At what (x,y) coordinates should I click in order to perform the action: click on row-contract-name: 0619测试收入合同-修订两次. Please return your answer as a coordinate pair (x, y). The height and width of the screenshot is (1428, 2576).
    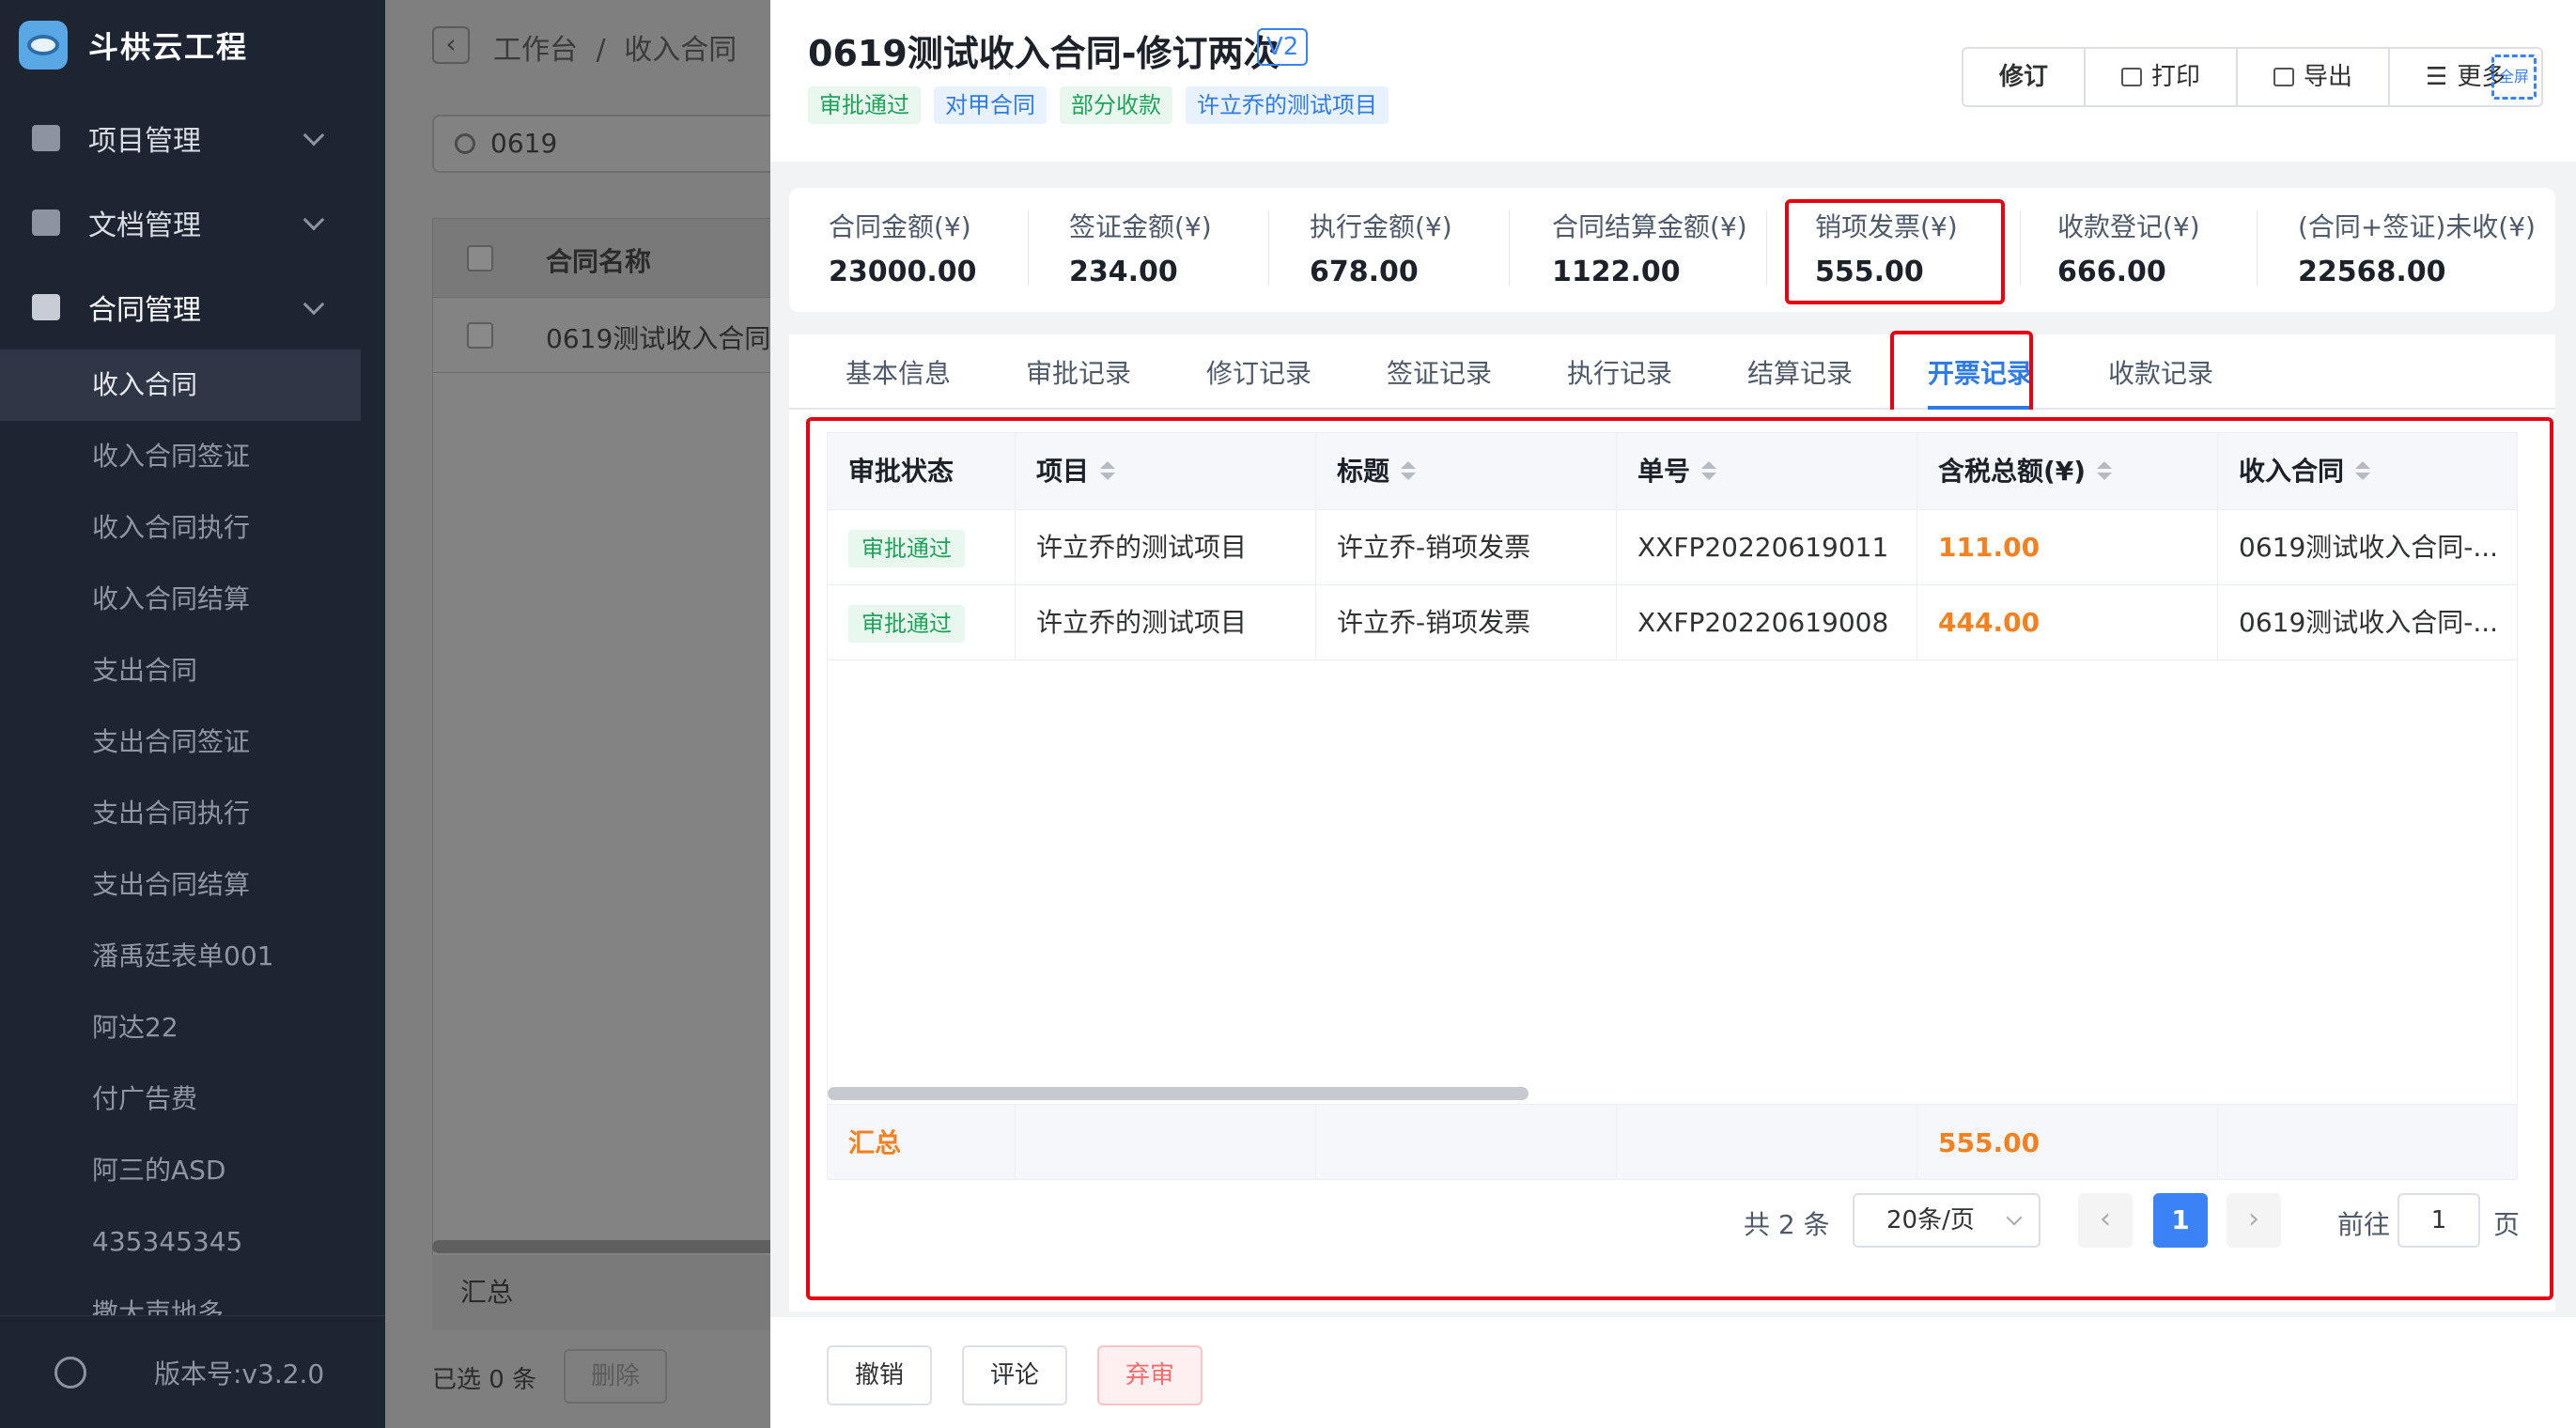
    Looking at the image, I should click on (668, 337).